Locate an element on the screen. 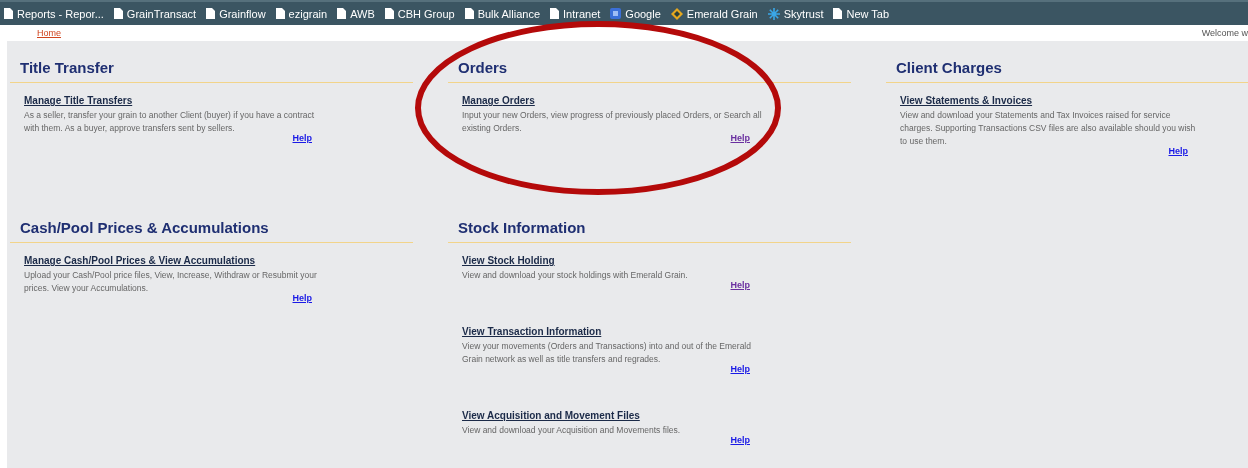  section-title: Title Transfer is located at coordinates (211, 68).